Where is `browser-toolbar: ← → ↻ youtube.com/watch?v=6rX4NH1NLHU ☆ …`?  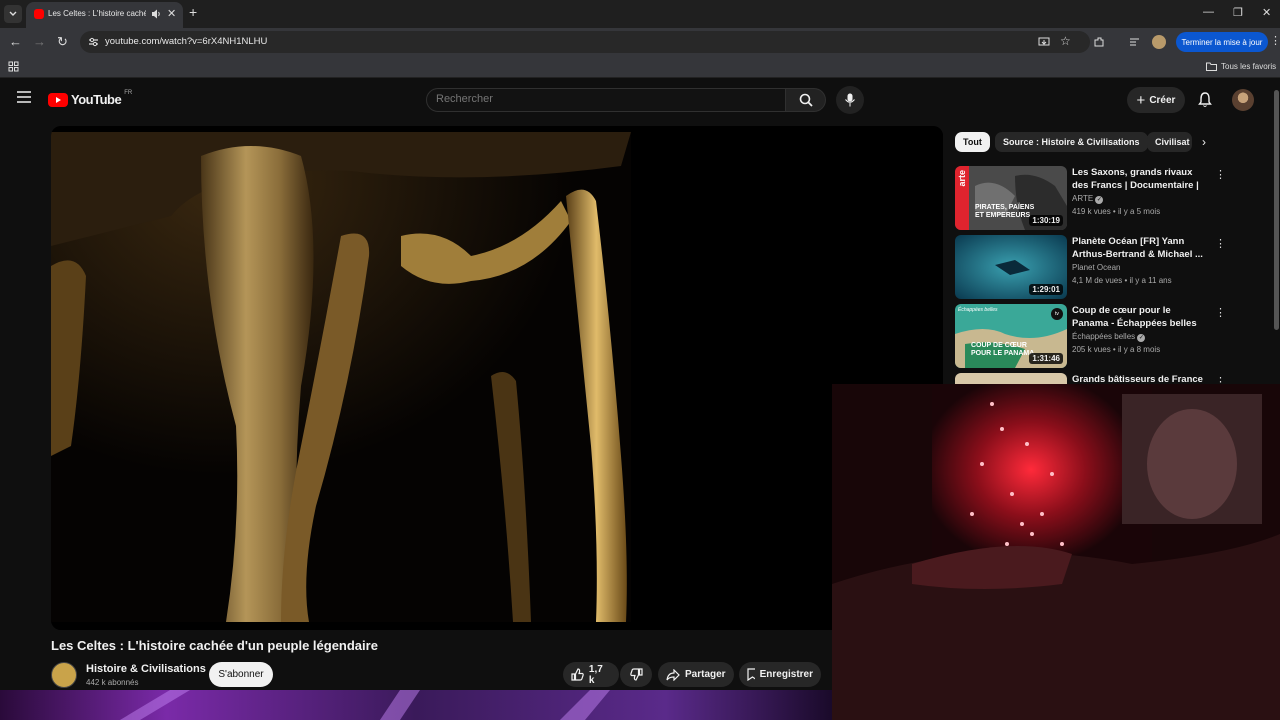 browser-toolbar: ← → ↻ youtube.com/watch?v=6rX4NH1NLHU ☆ … is located at coordinates (640, 42).